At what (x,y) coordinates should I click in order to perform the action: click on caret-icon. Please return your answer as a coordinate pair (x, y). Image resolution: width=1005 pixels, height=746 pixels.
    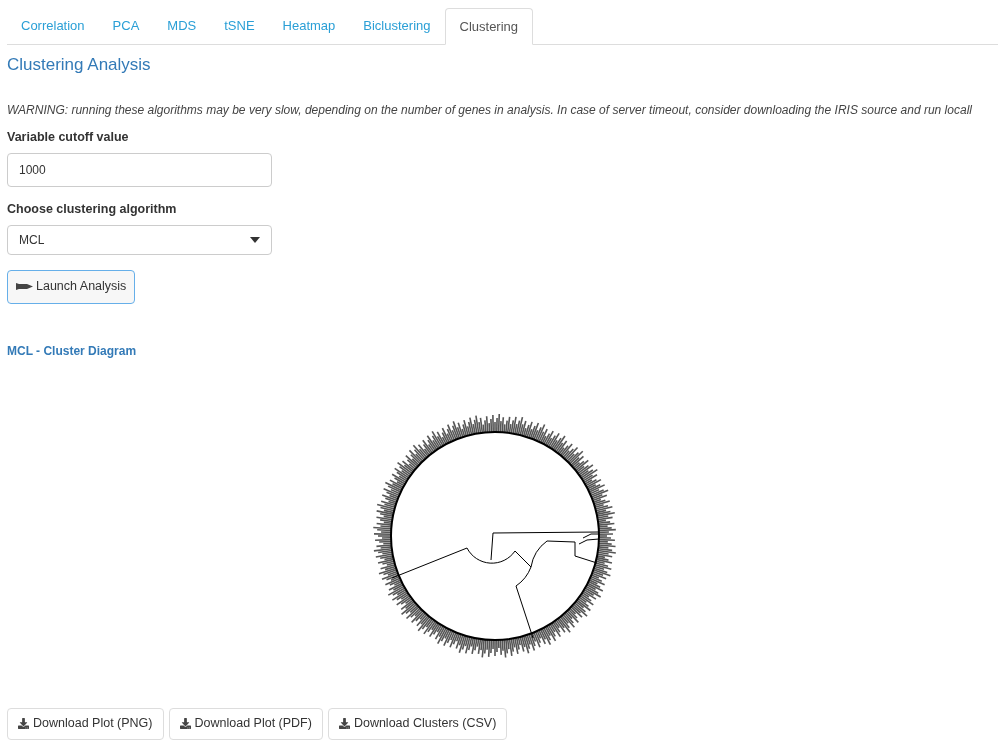
    Looking at the image, I should click on (255, 239).